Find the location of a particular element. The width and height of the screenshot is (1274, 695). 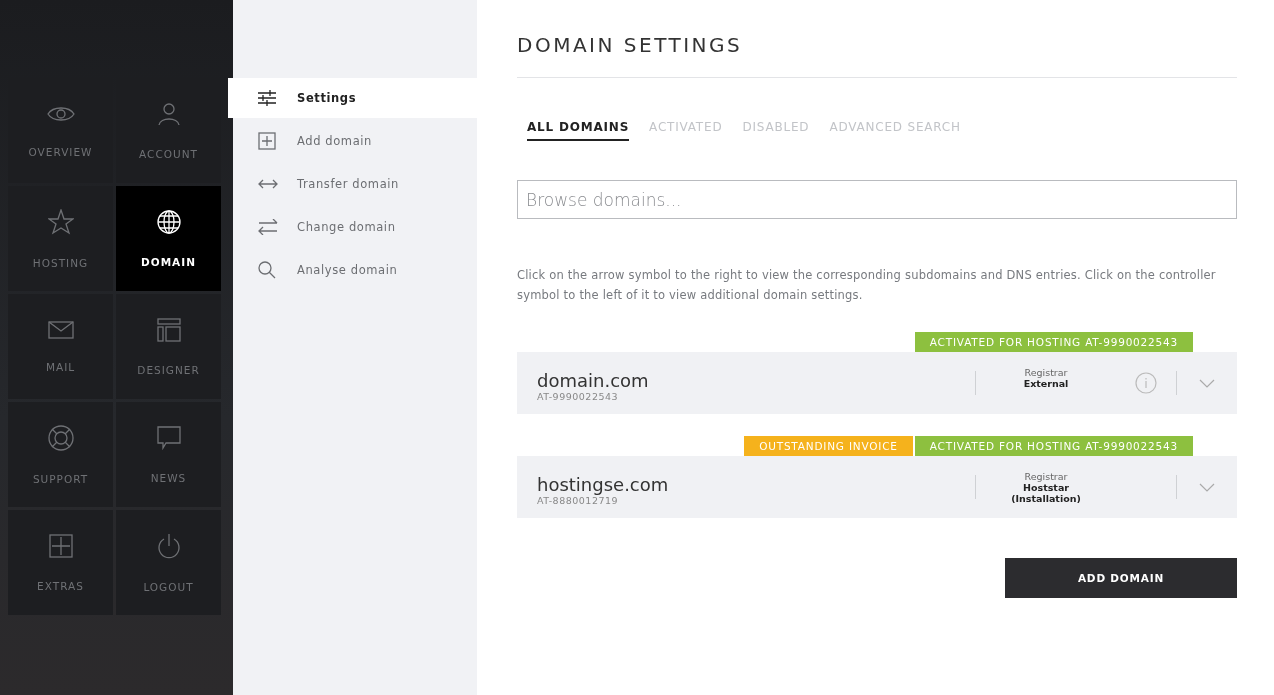

sliders-icon is located at coordinates (267, 98).